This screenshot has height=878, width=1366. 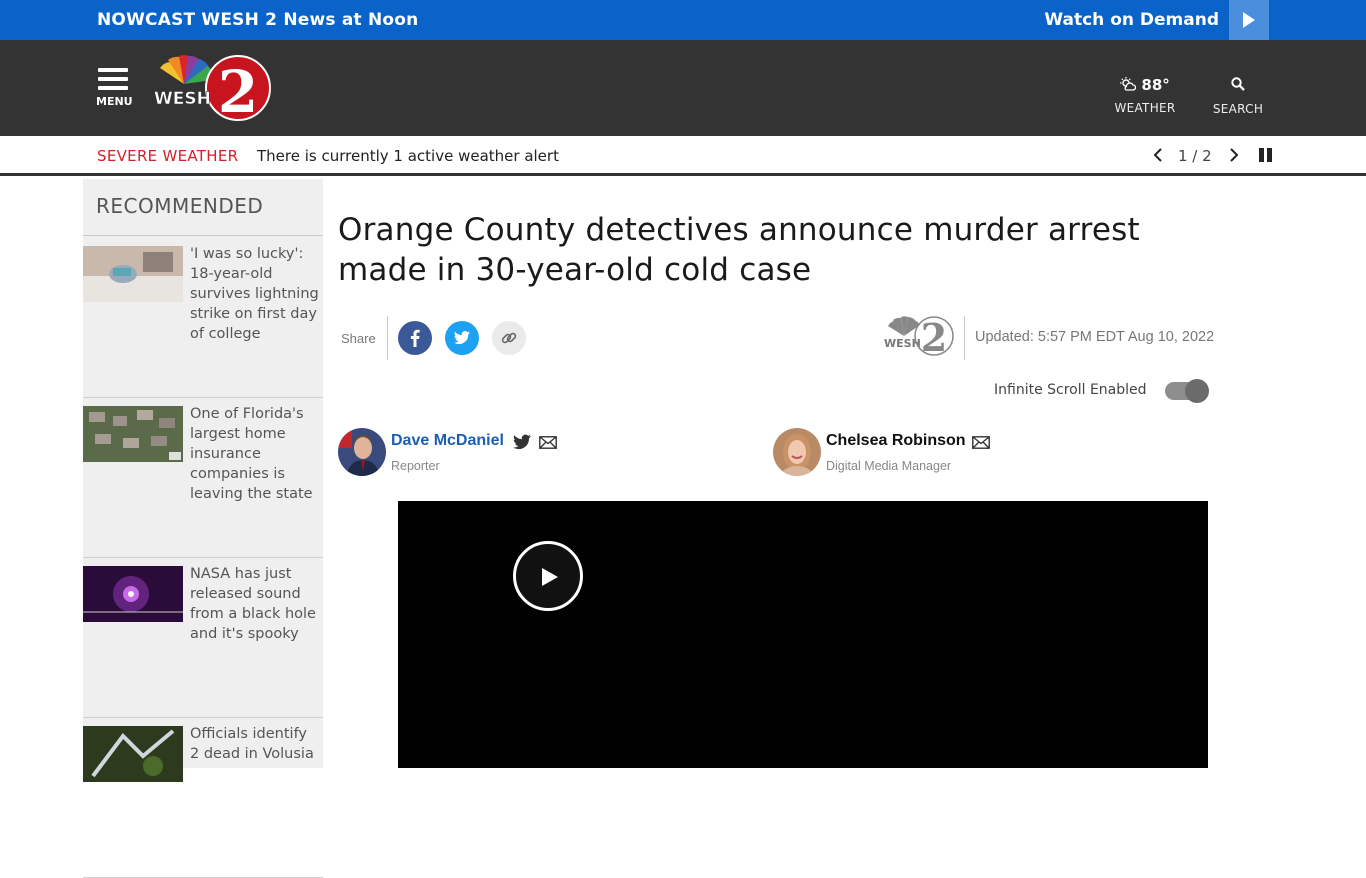 What do you see at coordinates (186, 69) in the screenshot?
I see `peacock-icon` at bounding box center [186, 69].